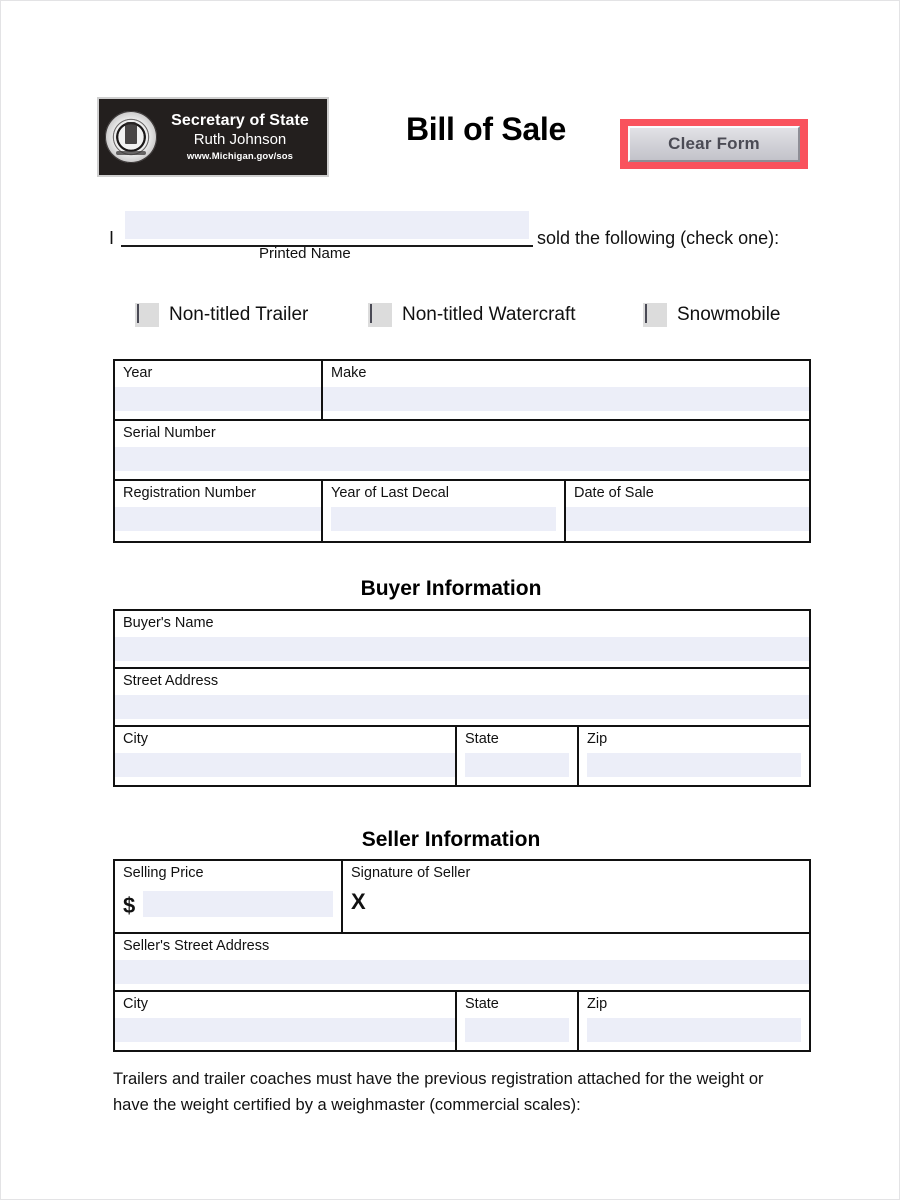  I want to click on table-row: Serial Number, so click(462, 451).